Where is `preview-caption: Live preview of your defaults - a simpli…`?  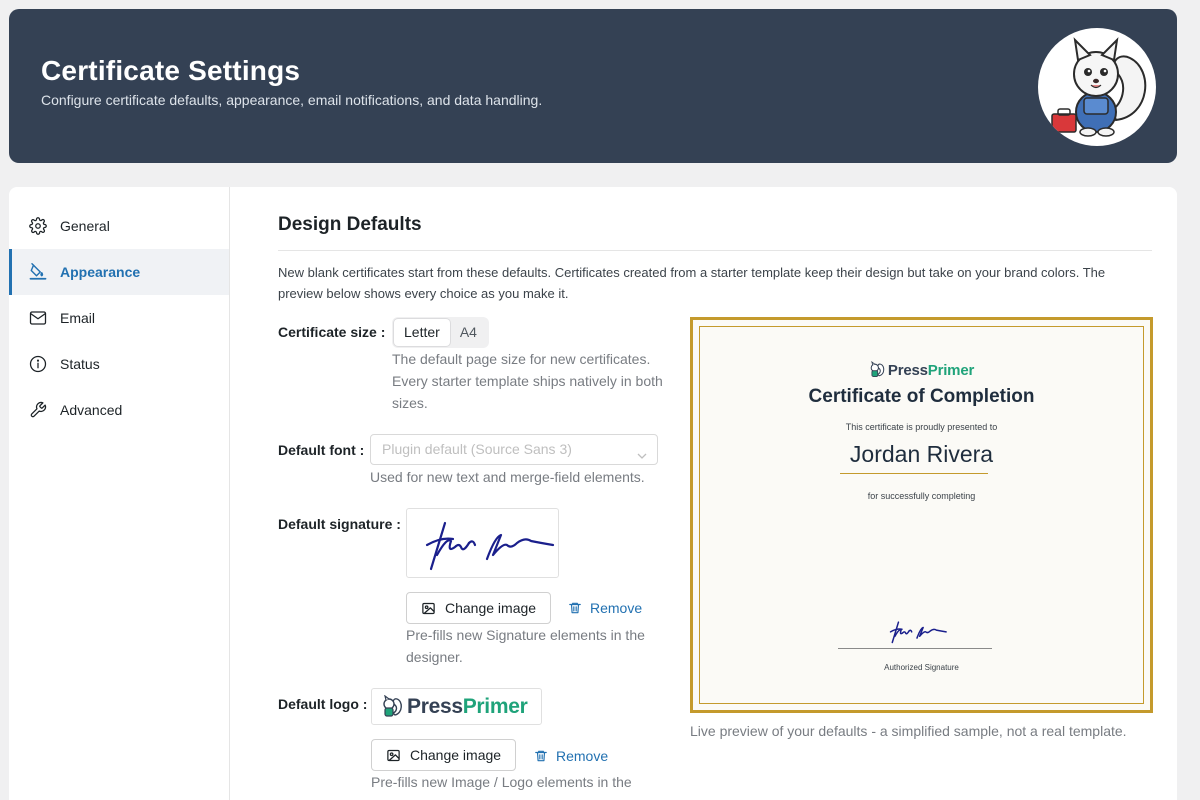
preview-caption: Live preview of your defaults - a simpli… is located at coordinates (908, 731).